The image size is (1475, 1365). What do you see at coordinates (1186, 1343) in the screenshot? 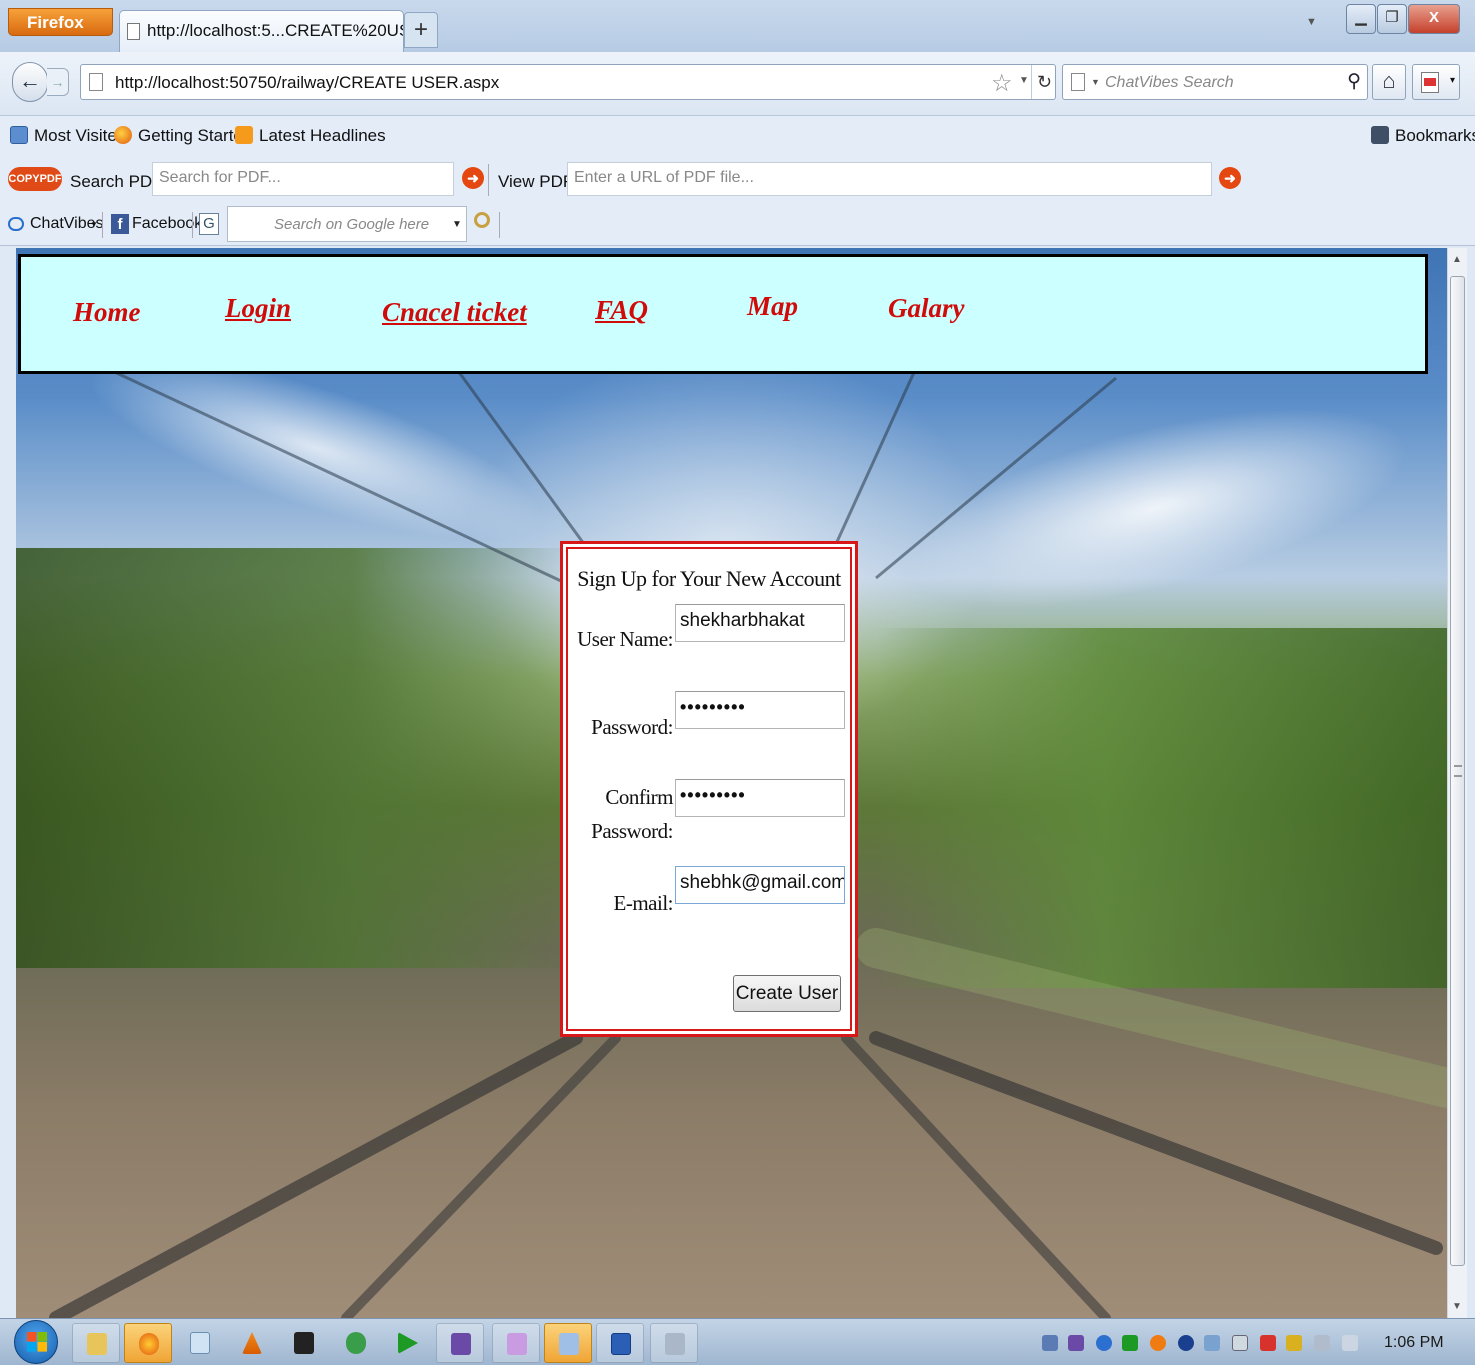
I see `bluetooth-icon` at bounding box center [1186, 1343].